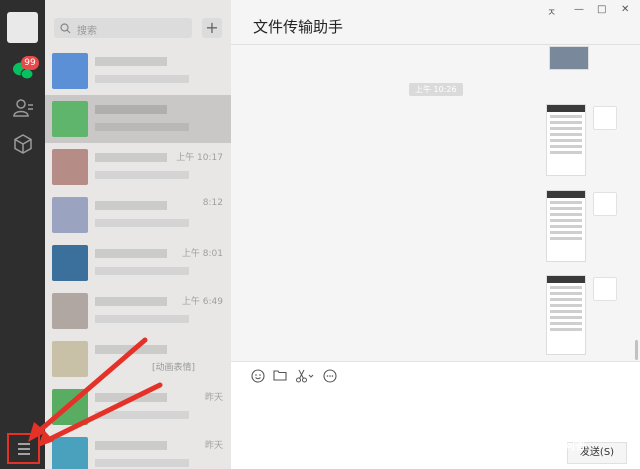  What do you see at coordinates (95, 392) in the screenshot?
I see `annotation-arrows` at bounding box center [95, 392].